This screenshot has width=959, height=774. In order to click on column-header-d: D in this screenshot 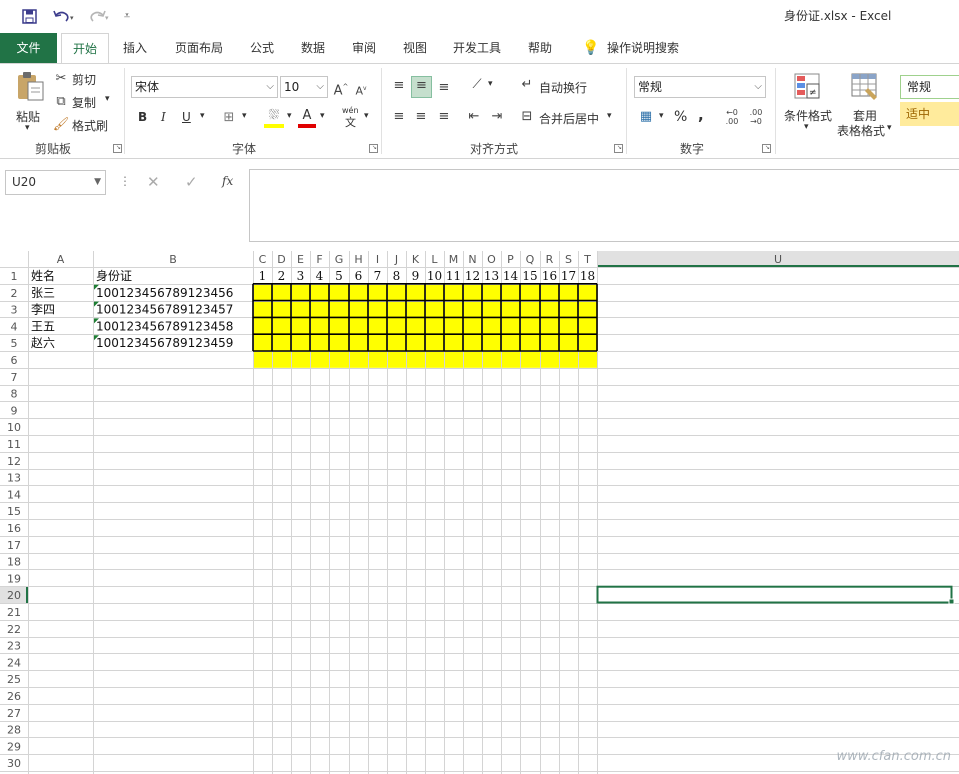, I will do `click(281, 259)`.